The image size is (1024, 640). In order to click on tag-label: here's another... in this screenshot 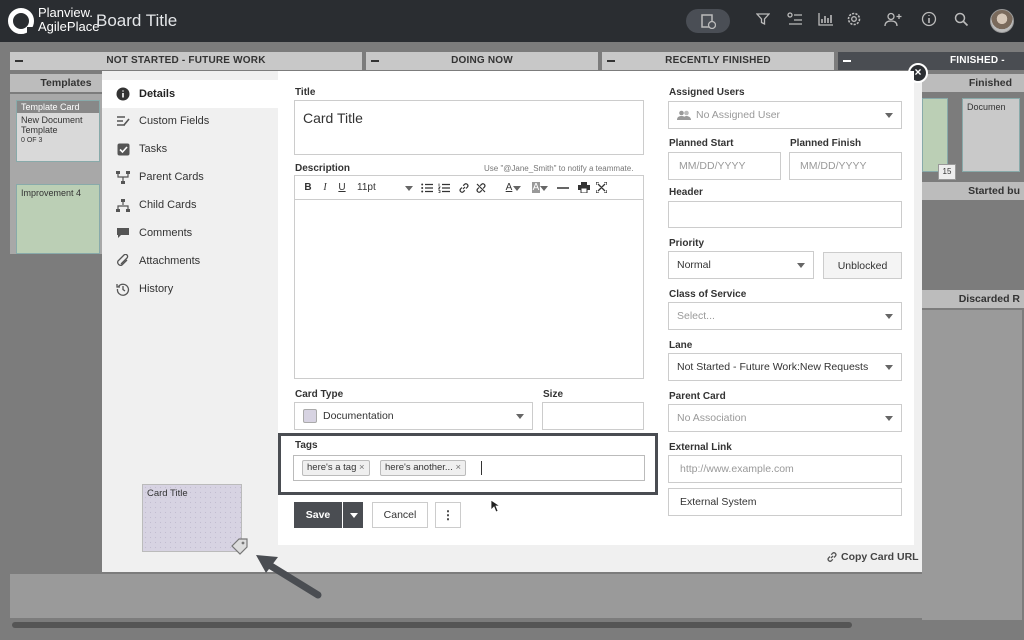, I will do `click(419, 467)`.